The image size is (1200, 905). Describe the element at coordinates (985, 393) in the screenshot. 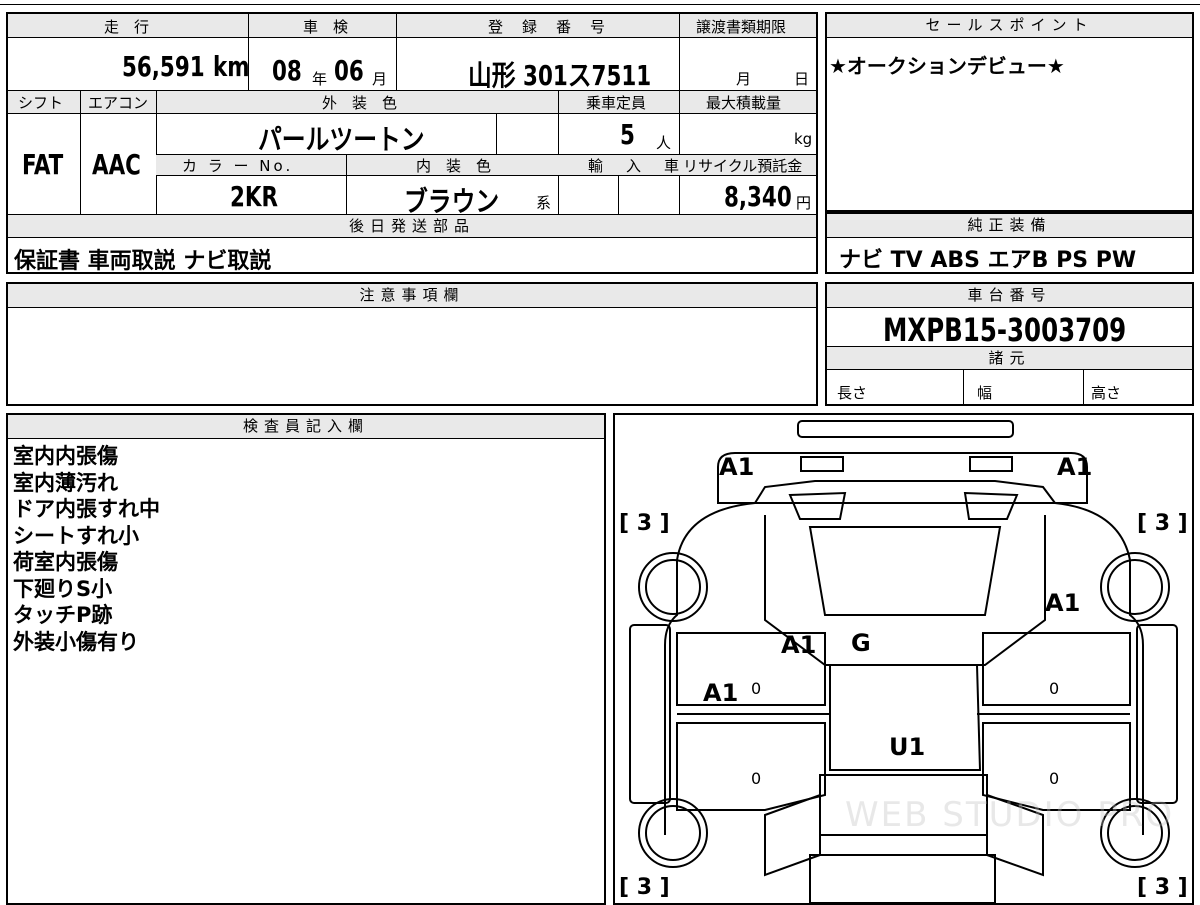

I see `width-label: 幅` at that location.